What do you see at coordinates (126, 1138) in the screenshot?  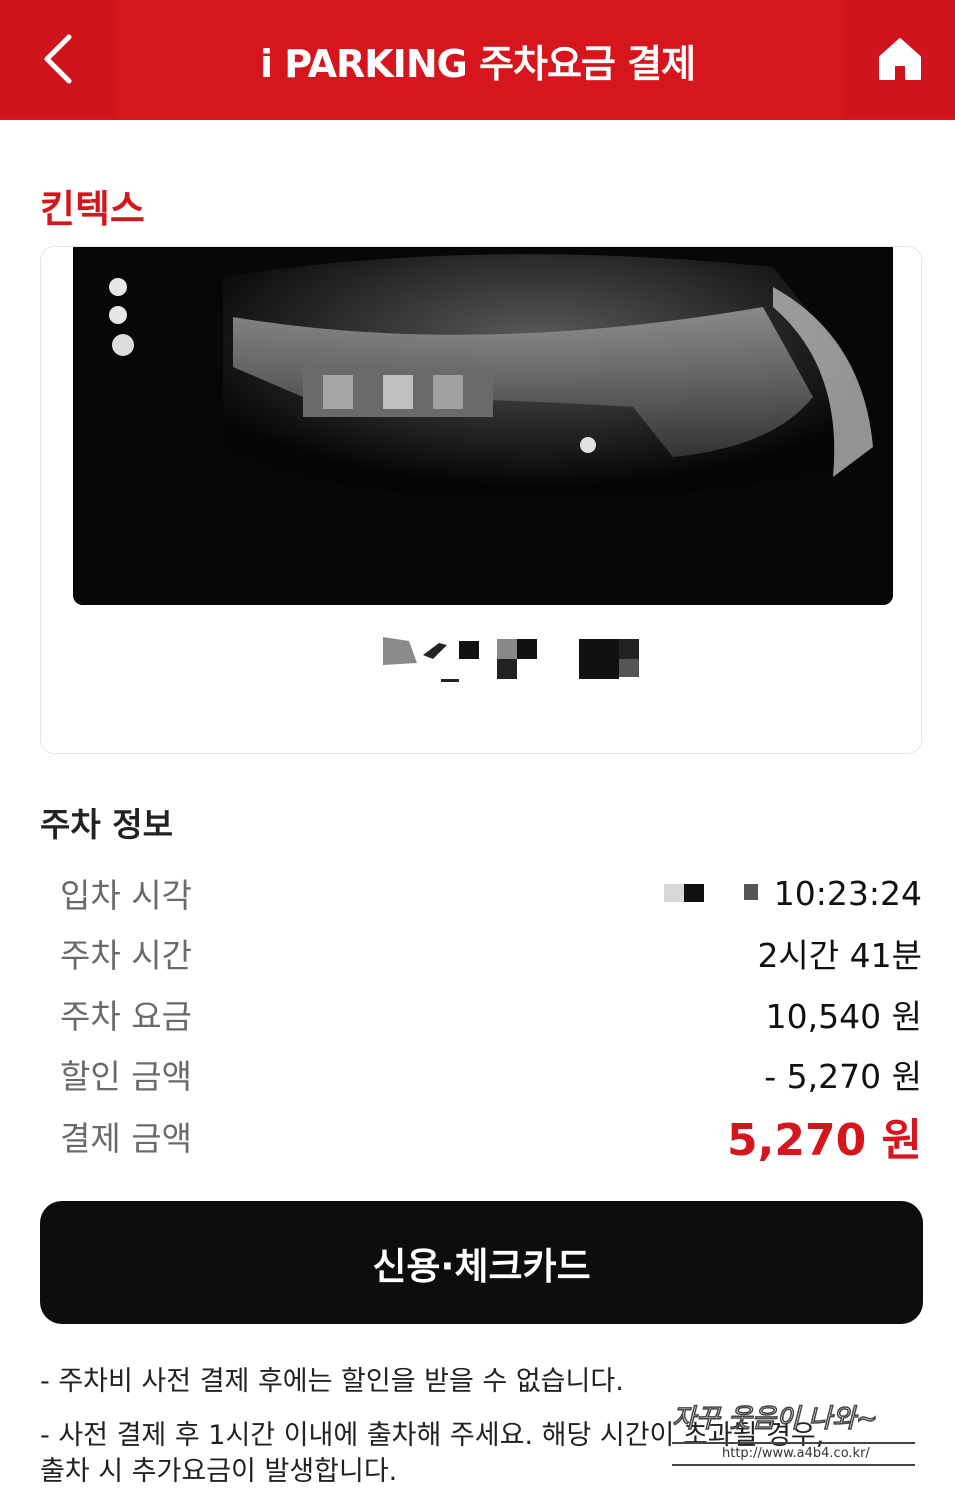 I see `payment-amount-label: 결제 금액` at bounding box center [126, 1138].